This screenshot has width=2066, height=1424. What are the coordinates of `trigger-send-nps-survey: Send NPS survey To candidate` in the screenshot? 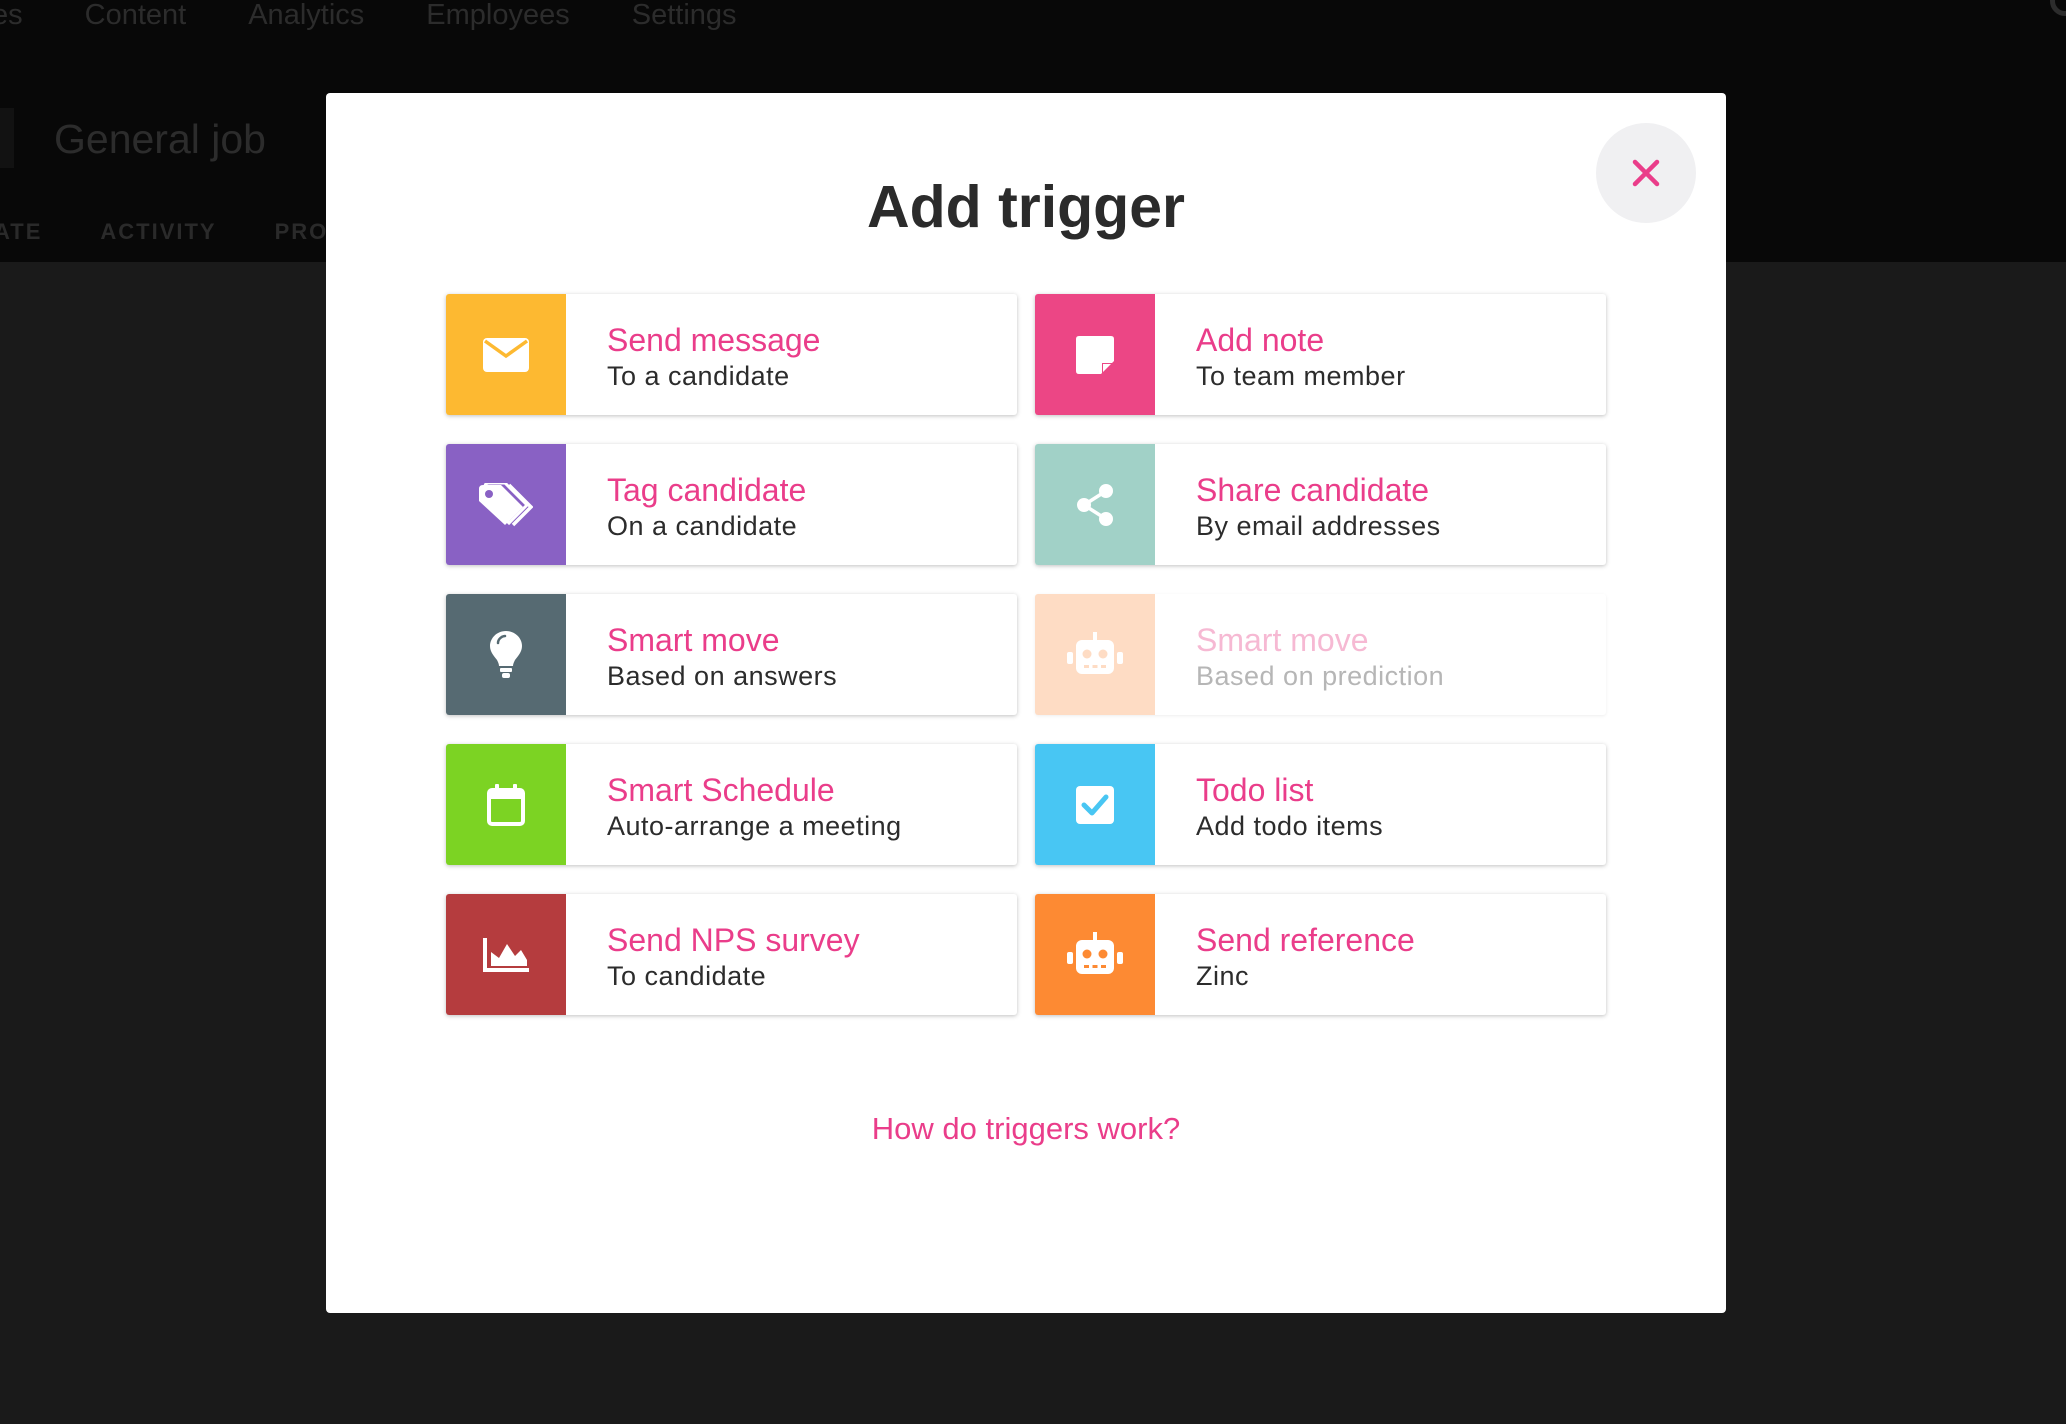 It's located at (731, 954).